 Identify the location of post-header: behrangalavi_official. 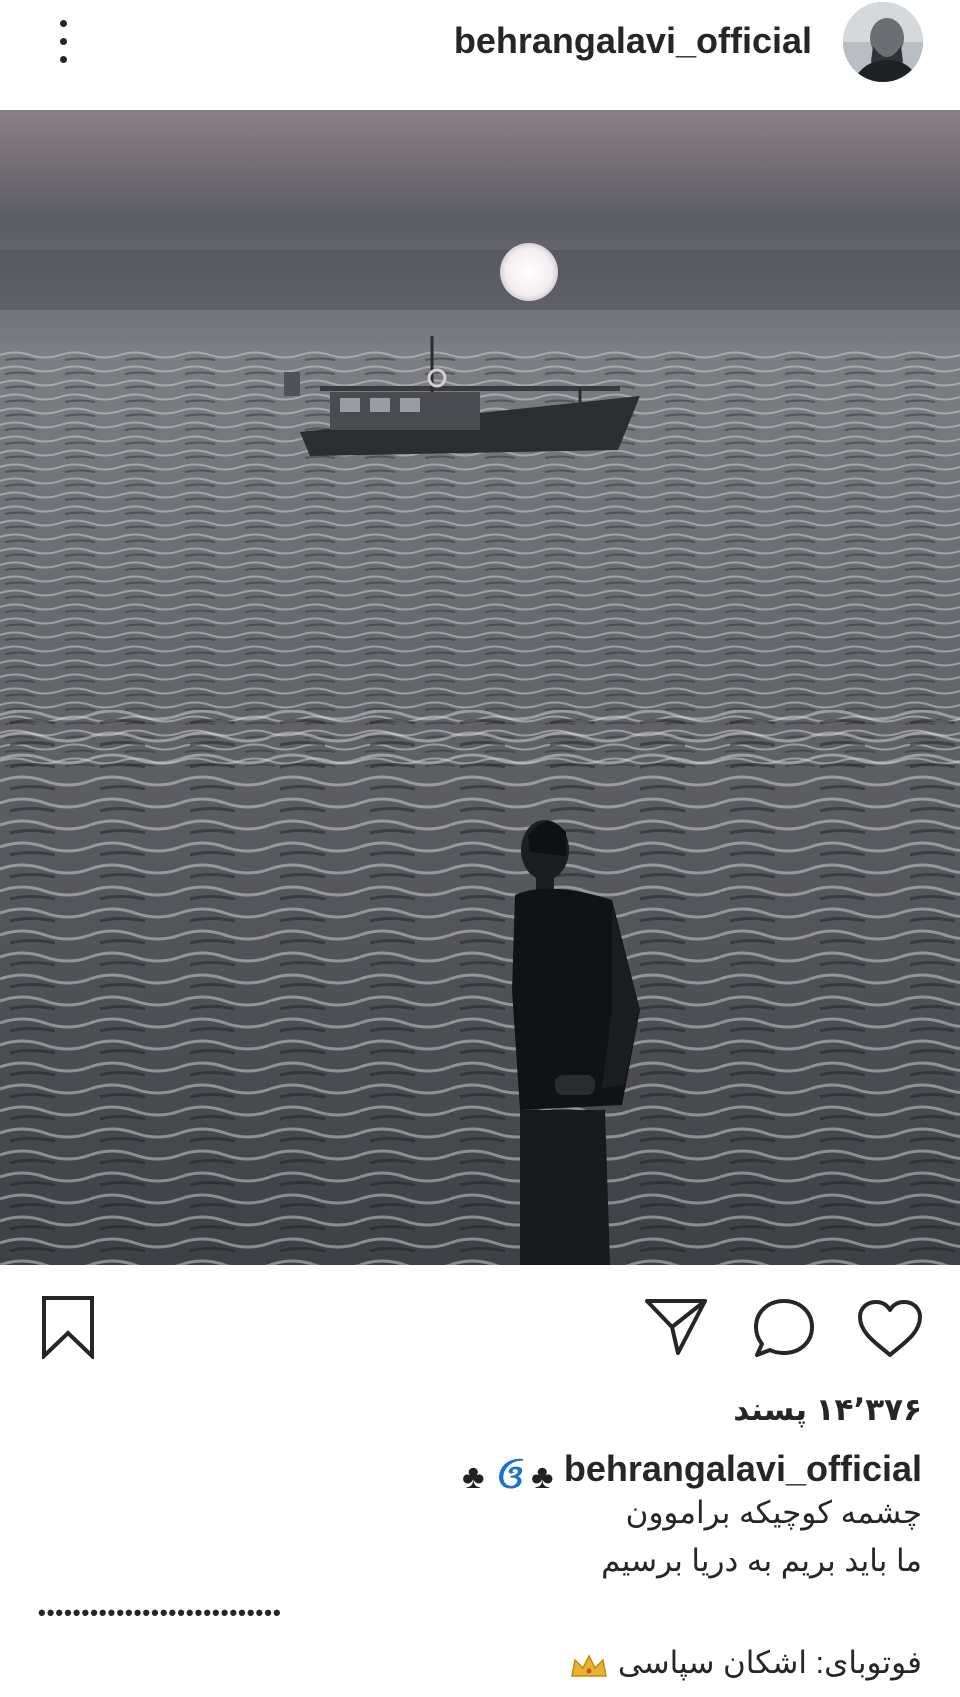
(480, 54).